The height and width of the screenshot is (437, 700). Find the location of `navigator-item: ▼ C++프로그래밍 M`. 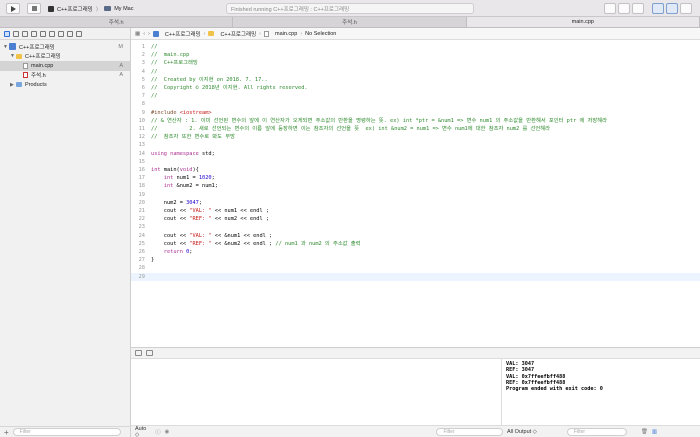

navigator-item: ▼ C++프로그래밍 M is located at coordinates (65, 47).